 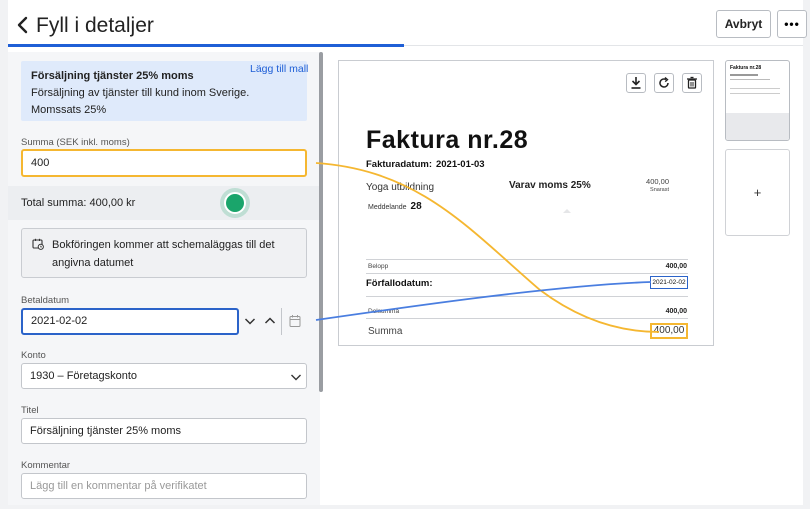 What do you see at coordinates (669, 282) in the screenshot?
I see `due-date-value: 2021-02-02` at bounding box center [669, 282].